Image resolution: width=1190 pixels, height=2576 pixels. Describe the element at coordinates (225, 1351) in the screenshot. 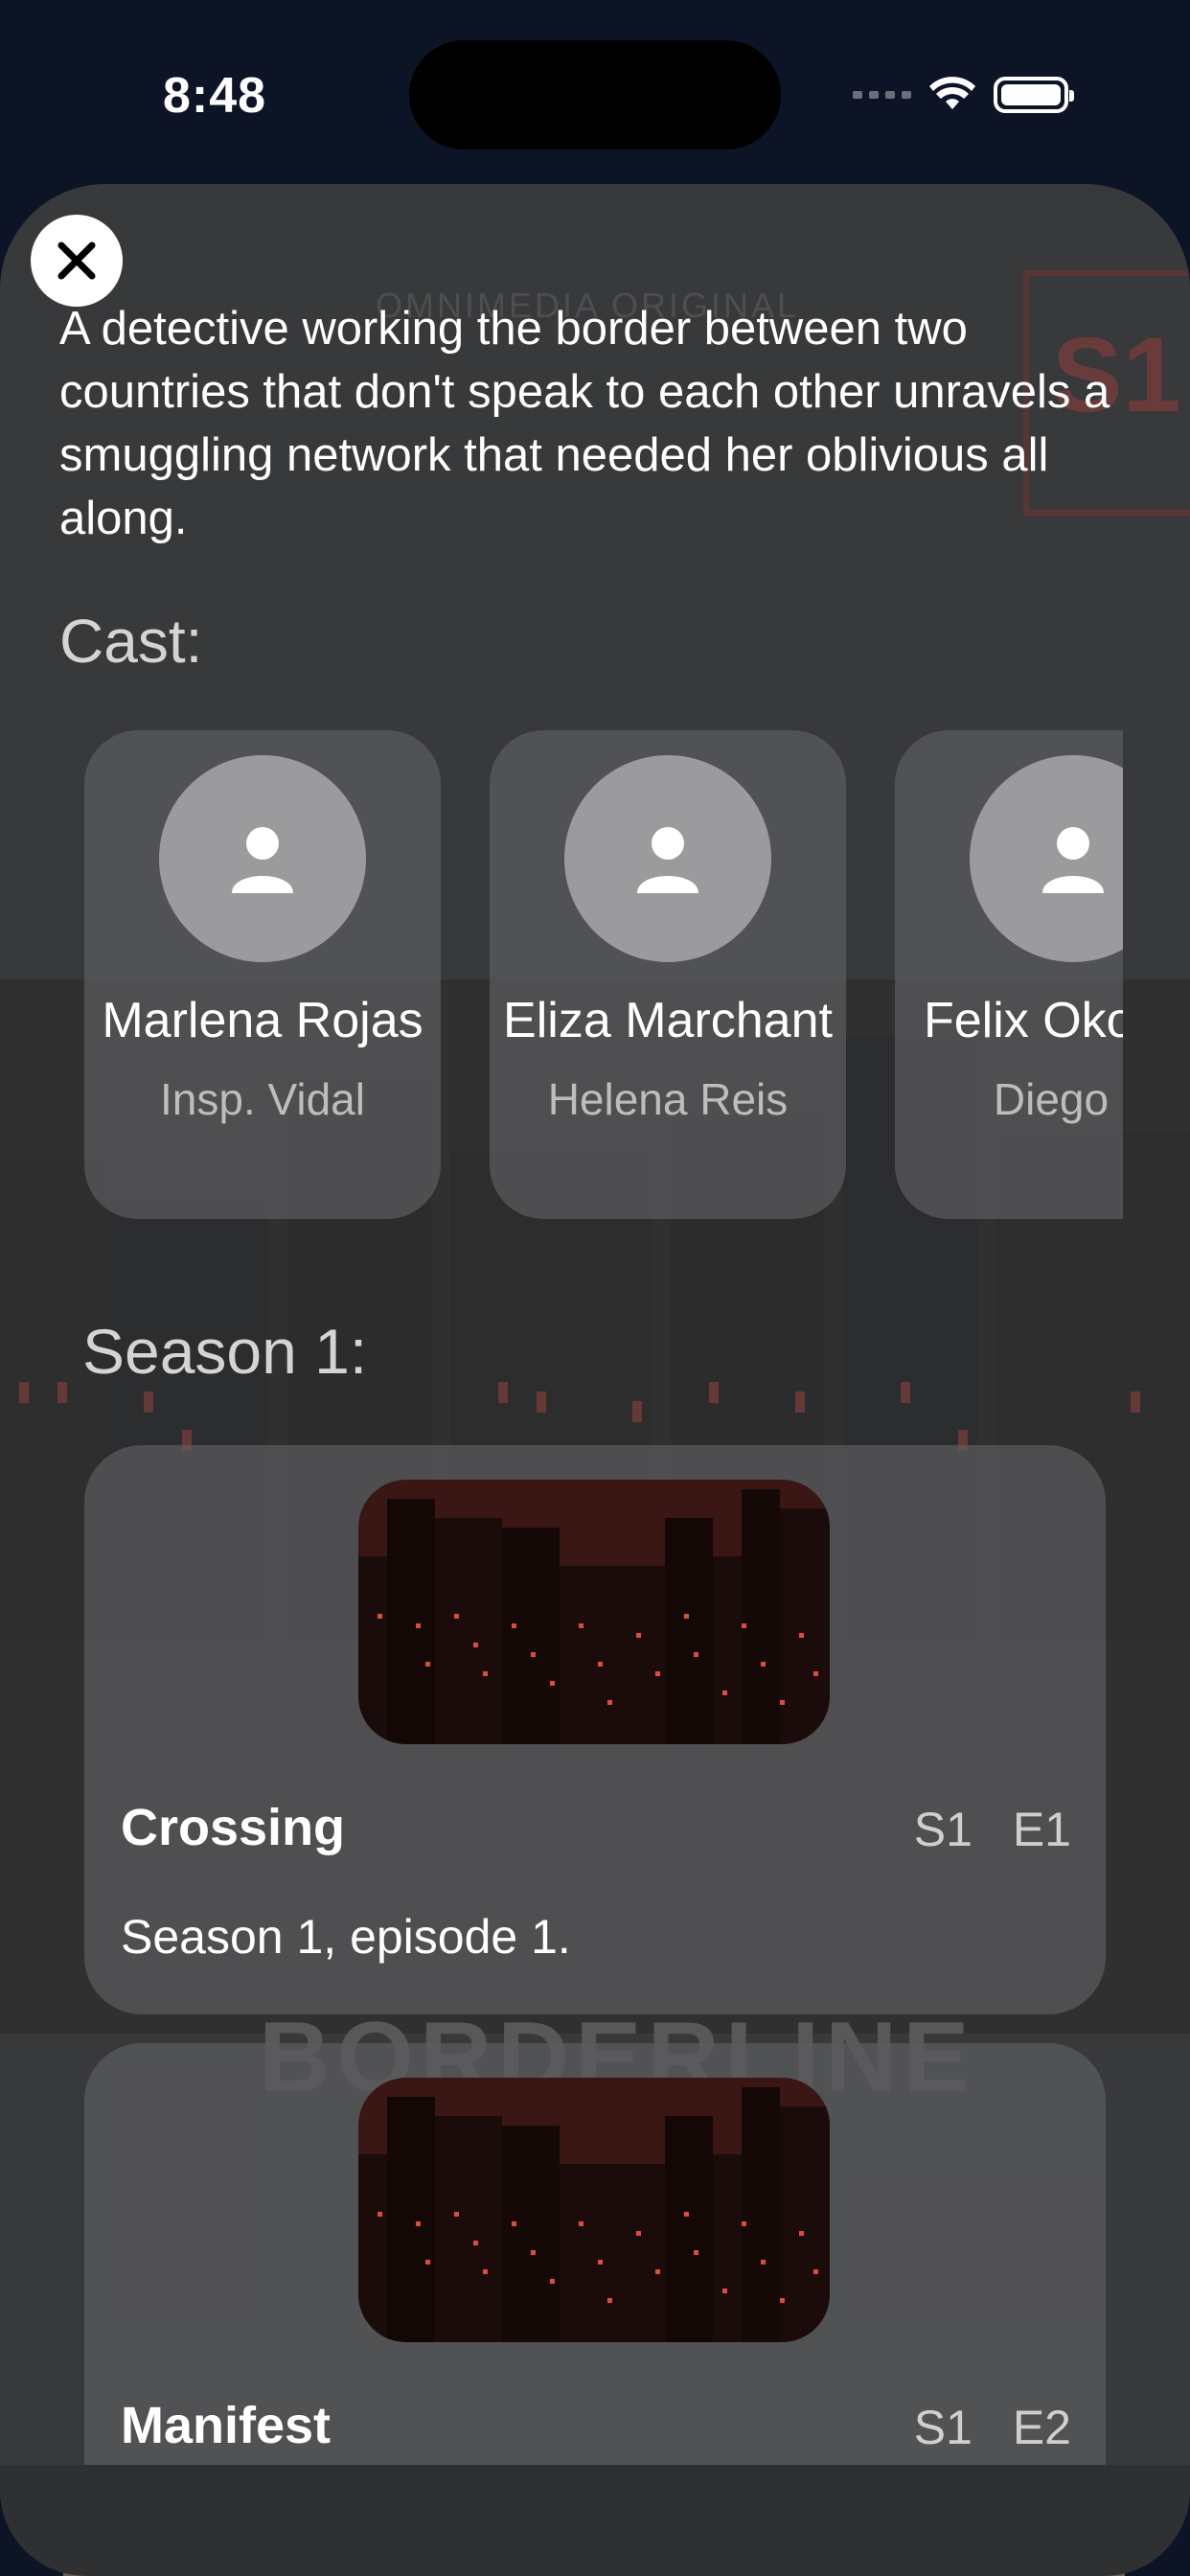

I see `season-heading: Season 1:` at that location.